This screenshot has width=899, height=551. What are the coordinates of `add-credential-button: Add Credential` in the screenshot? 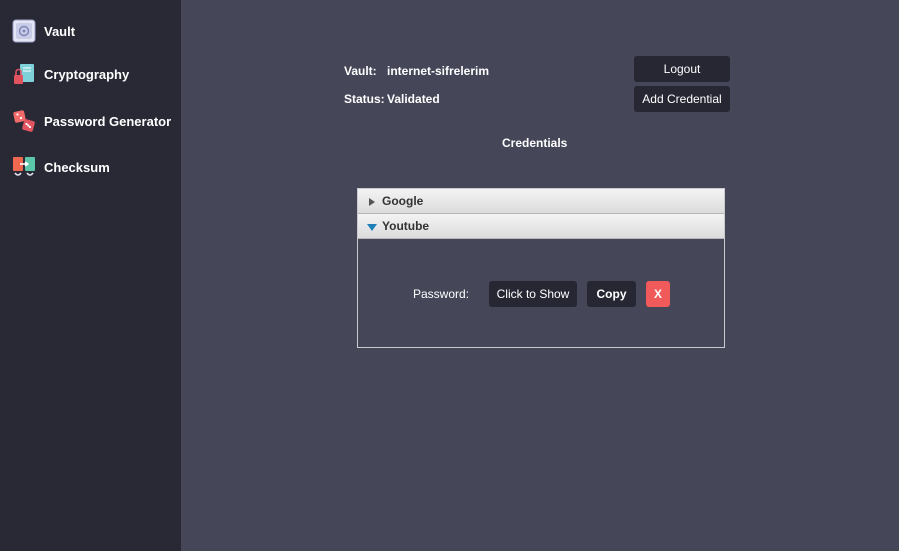 It's located at (682, 99).